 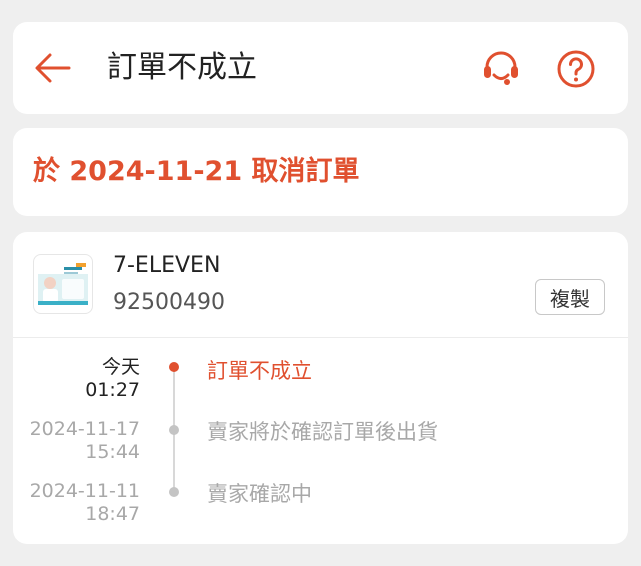 I want to click on tracking-number: 92500490, so click(x=169, y=302).